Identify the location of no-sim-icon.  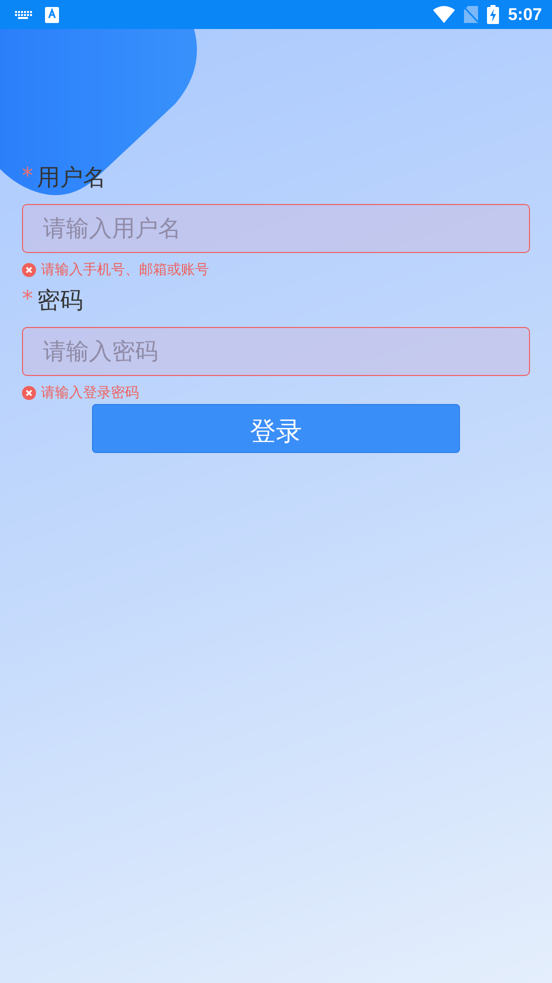
(471, 14).